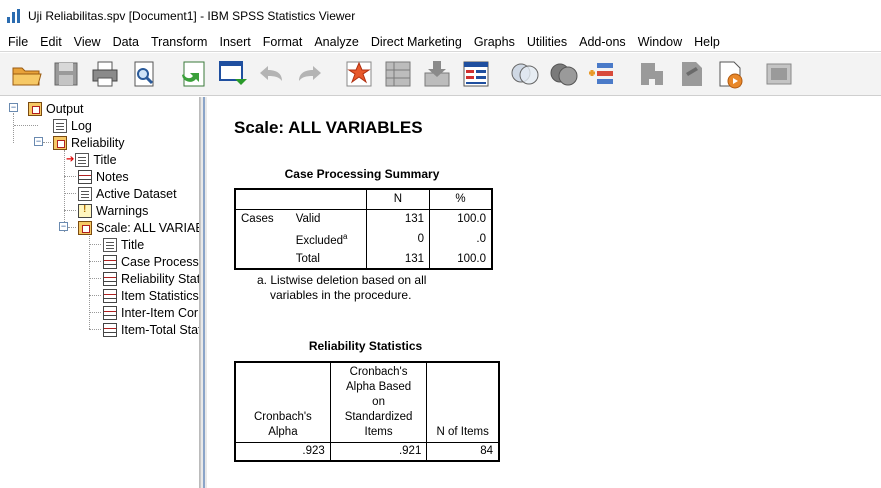 The height and width of the screenshot is (488, 881). I want to click on designate-window-icon, so click(232, 74).